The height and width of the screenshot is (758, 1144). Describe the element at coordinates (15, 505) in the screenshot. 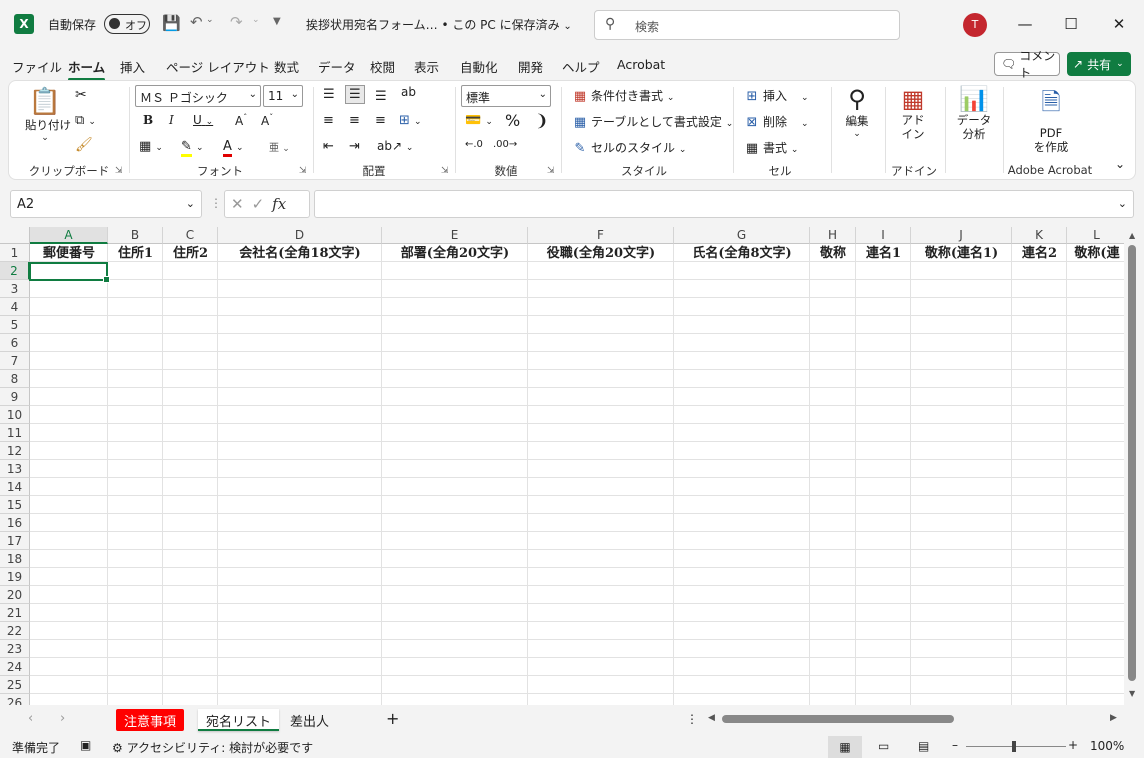

I see `row-header-15: 15` at that location.